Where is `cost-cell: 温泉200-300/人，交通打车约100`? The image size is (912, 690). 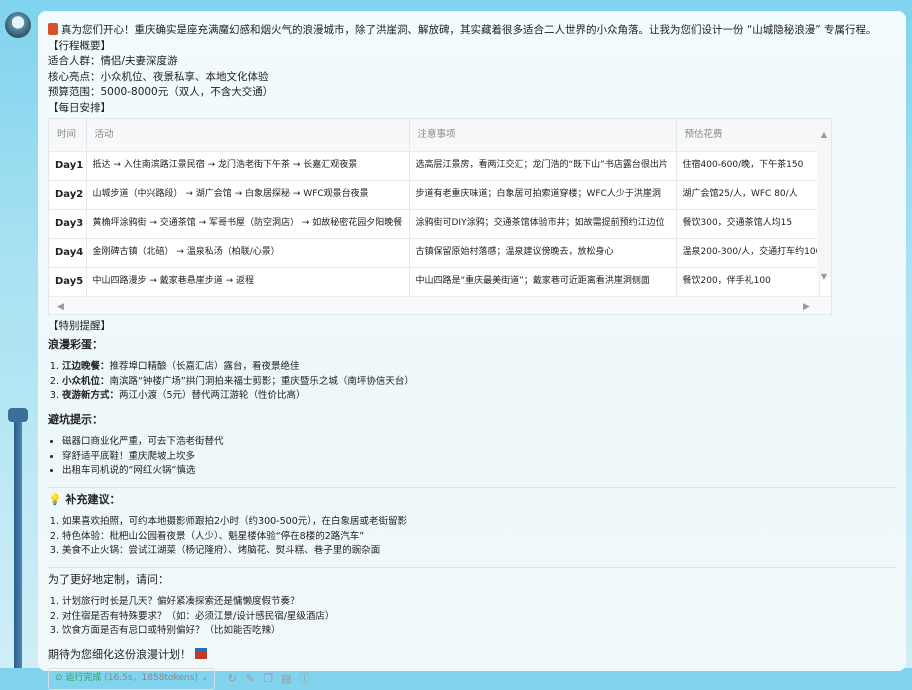 cost-cell: 温泉200-300/人，交通打车约100 is located at coordinates (748, 252).